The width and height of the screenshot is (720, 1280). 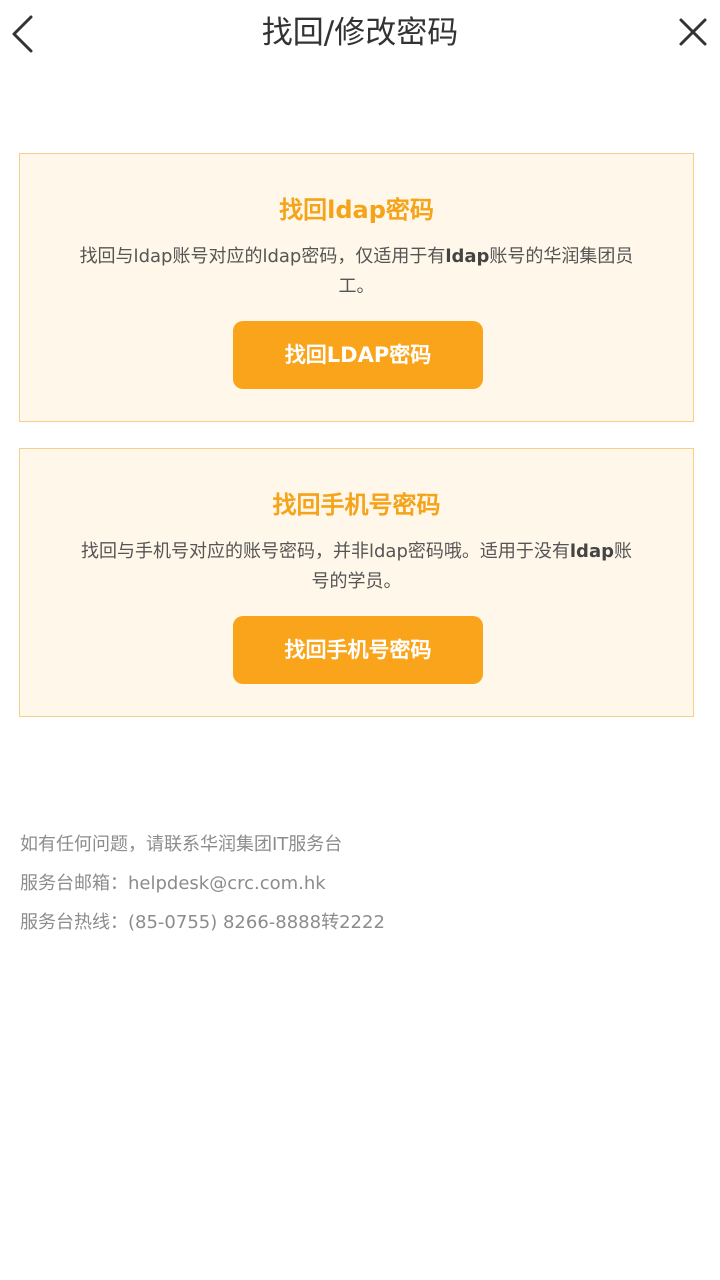 What do you see at coordinates (356, 272) in the screenshot?
I see `card-description: 找回与ldap账号对应的ldap密码，仅适用于有ldap账号的华润集团员工。` at bounding box center [356, 272].